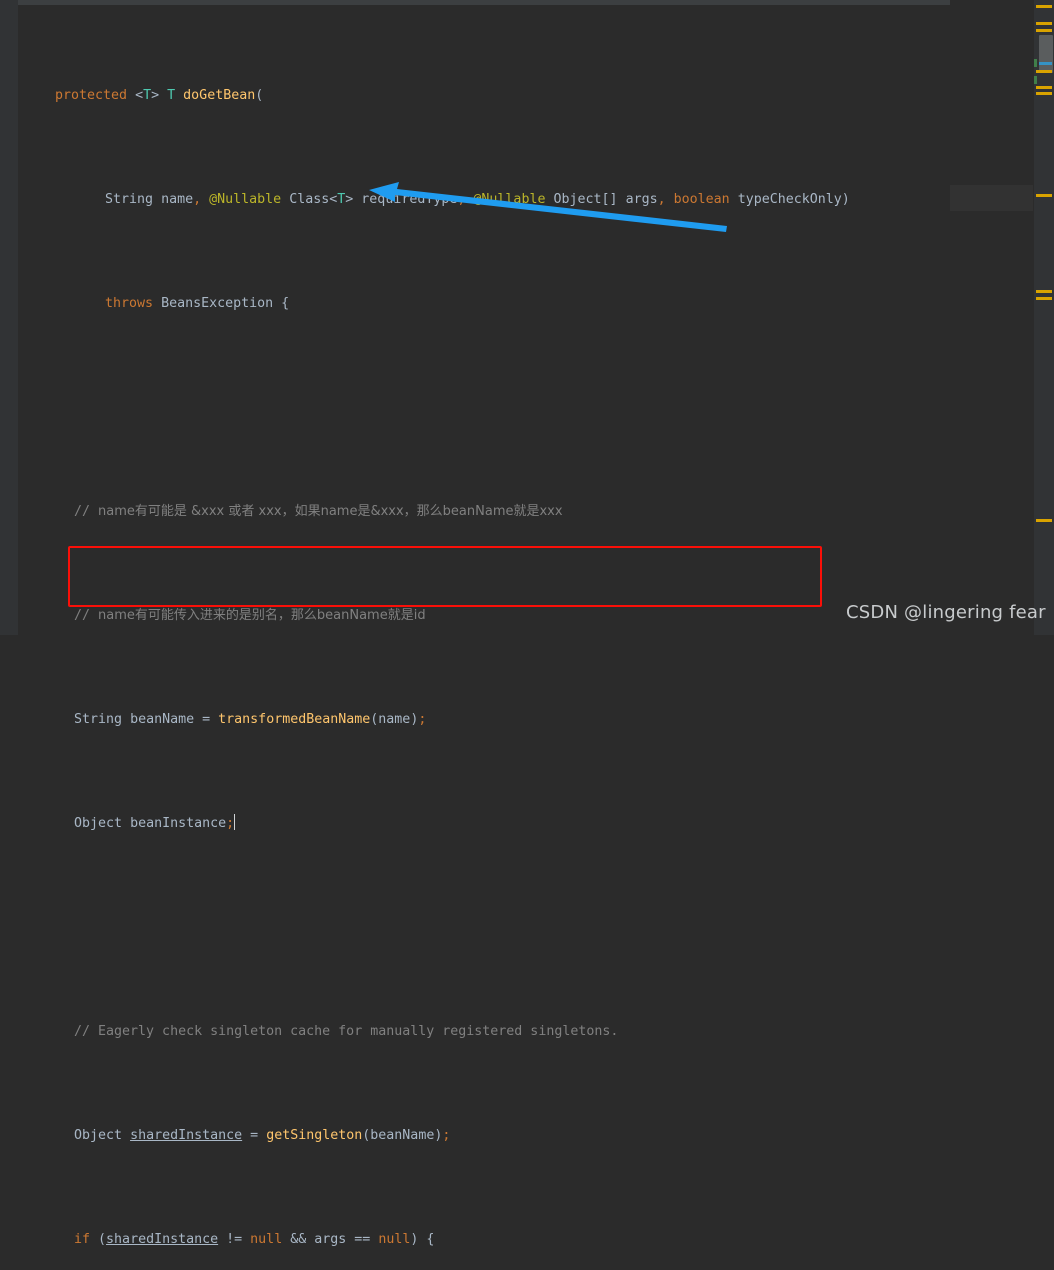 This screenshot has height=1270, width=1054. What do you see at coordinates (262, 615) in the screenshot?
I see `token-comment-cn: name有可能传入进来的是别名，那么beanName就是id` at bounding box center [262, 615].